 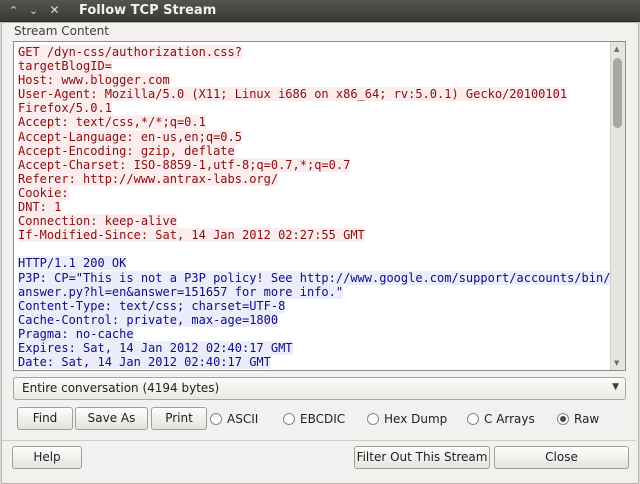 I want to click on server-line: HTTP/1.1 200 OK, so click(x=72, y=263).